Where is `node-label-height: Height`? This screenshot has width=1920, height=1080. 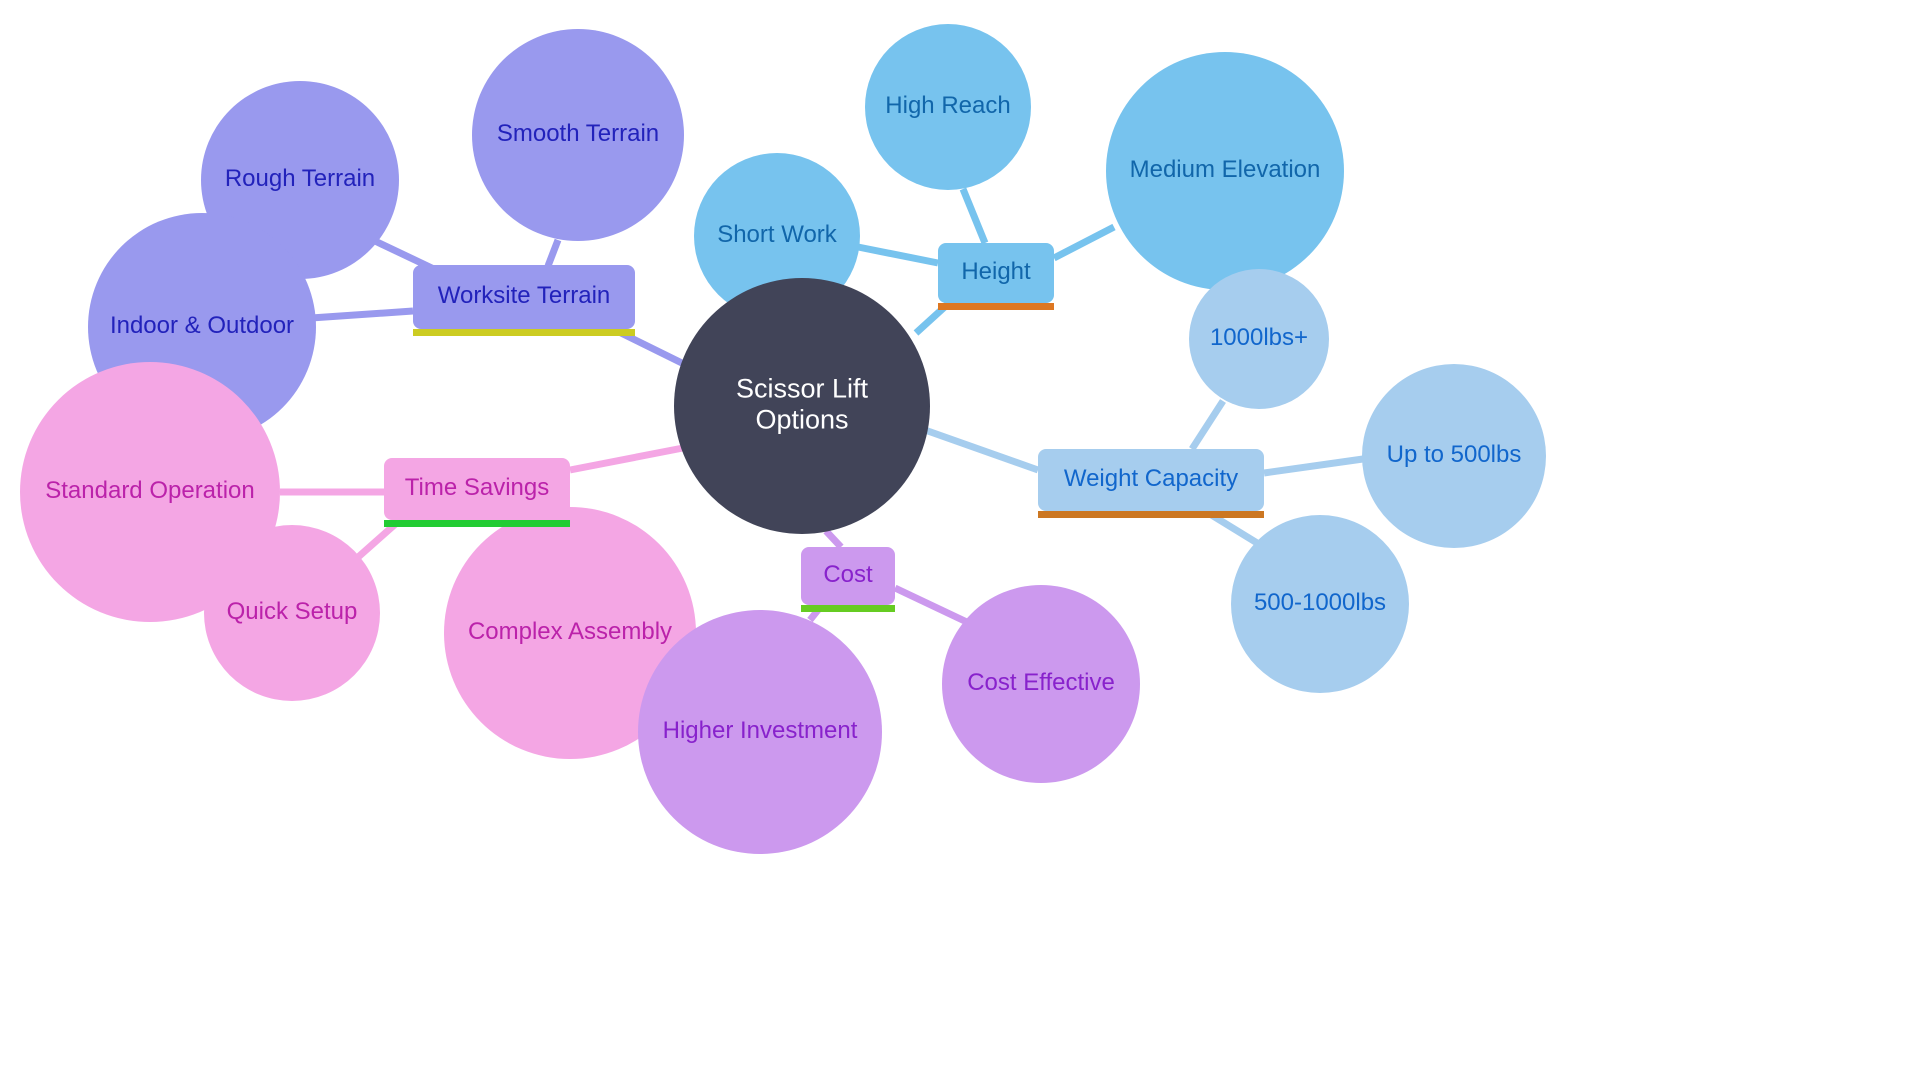 node-label-height: Height is located at coordinates (996, 271).